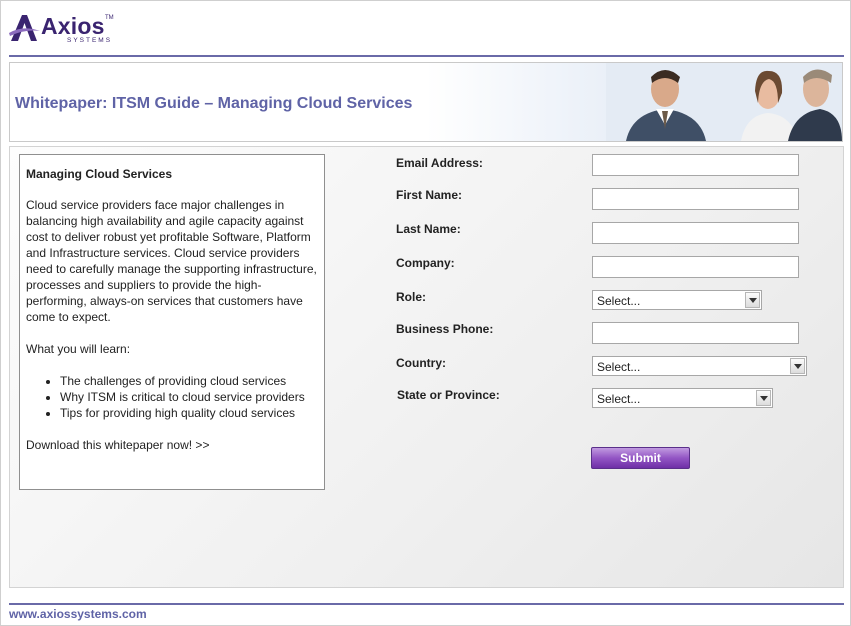 Image resolution: width=851 pixels, height=626 pixels. Describe the element at coordinates (439, 163) in the screenshot. I see `email-label: Email Address:` at that location.